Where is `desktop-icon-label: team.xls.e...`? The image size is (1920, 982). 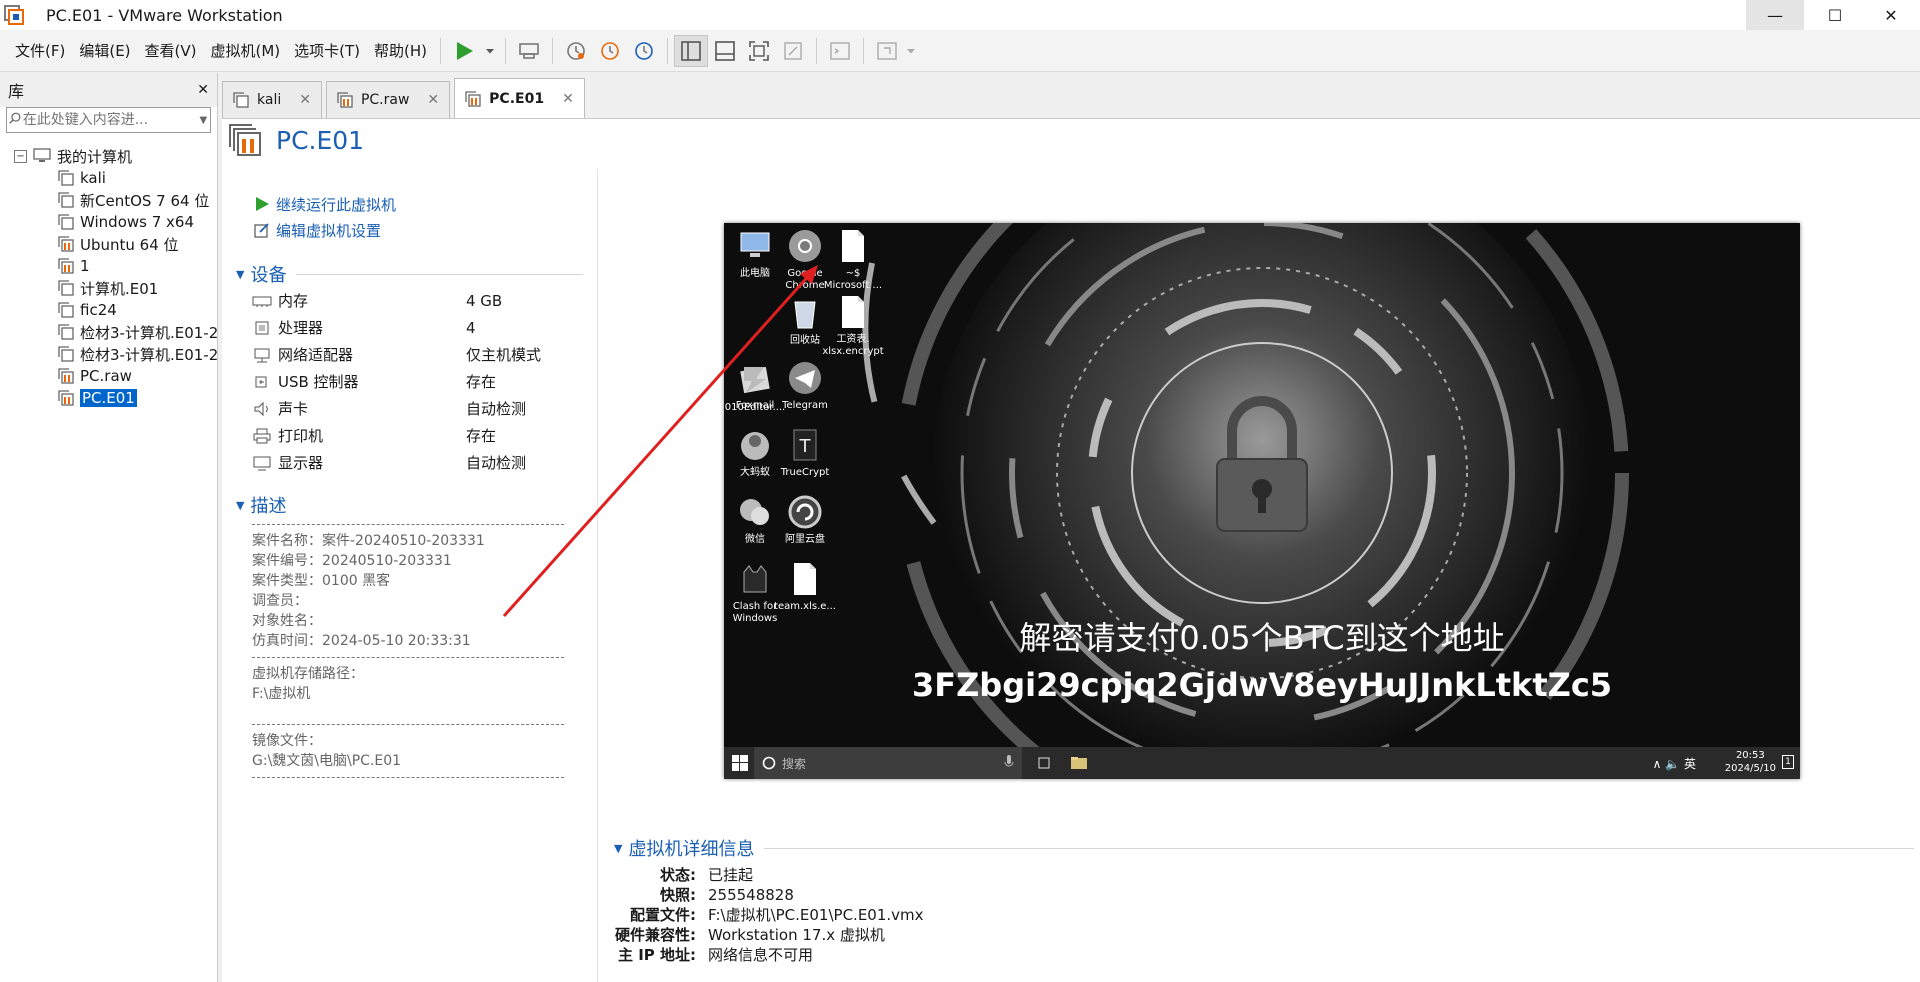
desktop-icon-label: team.xls.e... is located at coordinates (805, 606).